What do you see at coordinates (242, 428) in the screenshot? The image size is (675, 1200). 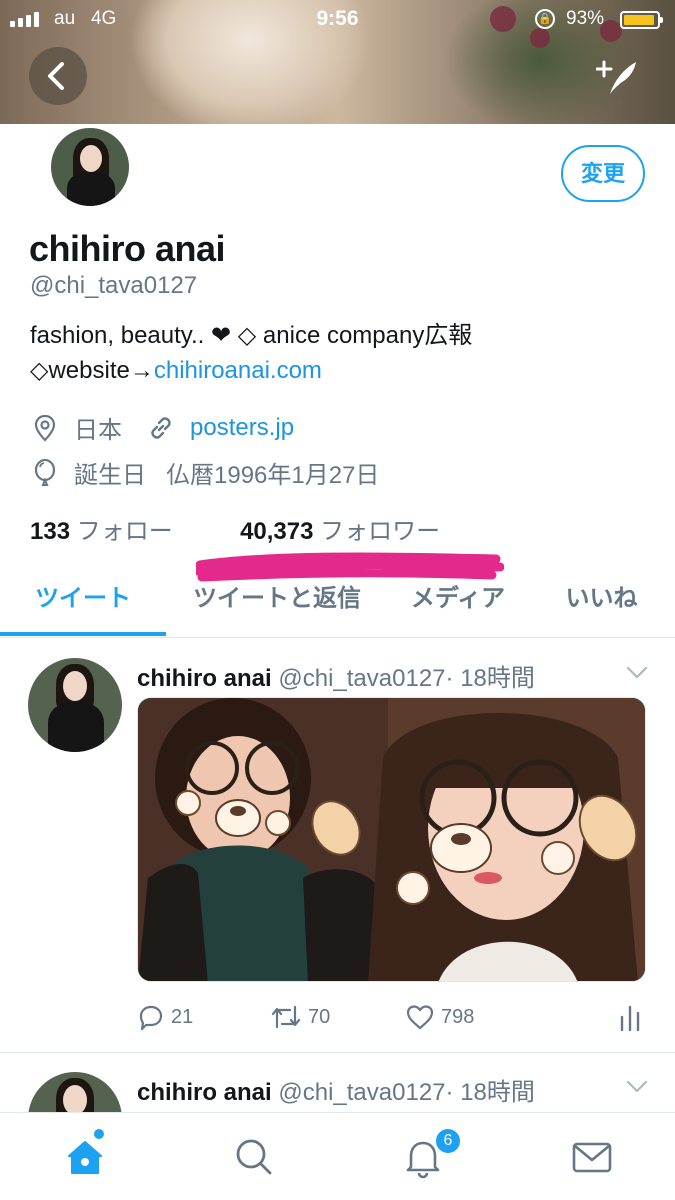 I see `website-link: posters.jp` at bounding box center [242, 428].